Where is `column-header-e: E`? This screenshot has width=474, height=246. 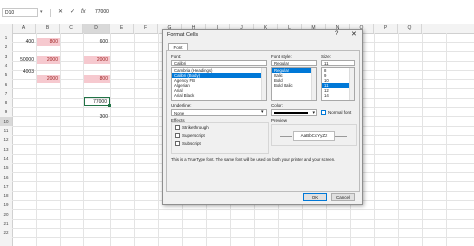
column-header-e: E is located at coordinates (122, 28).